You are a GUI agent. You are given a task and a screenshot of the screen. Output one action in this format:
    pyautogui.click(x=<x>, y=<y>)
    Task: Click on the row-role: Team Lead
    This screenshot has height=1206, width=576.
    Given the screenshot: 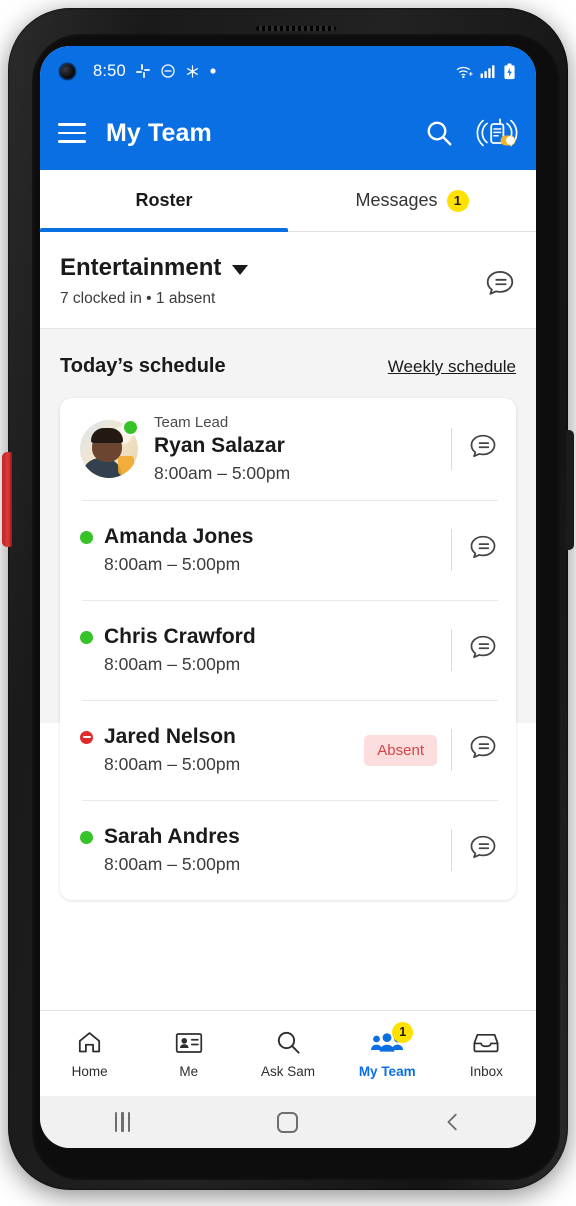 What is the action you would take?
    pyautogui.click(x=191, y=422)
    